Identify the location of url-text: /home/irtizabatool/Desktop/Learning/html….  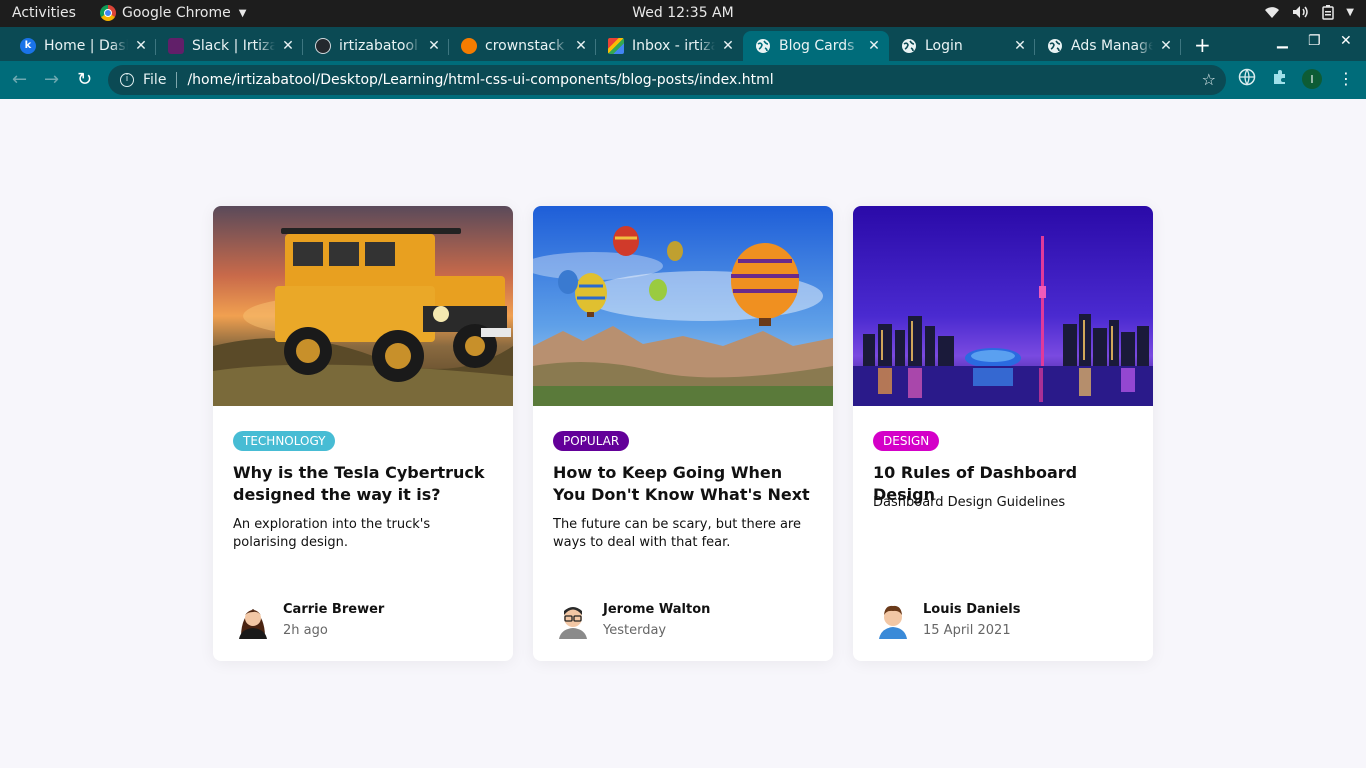
(480, 80).